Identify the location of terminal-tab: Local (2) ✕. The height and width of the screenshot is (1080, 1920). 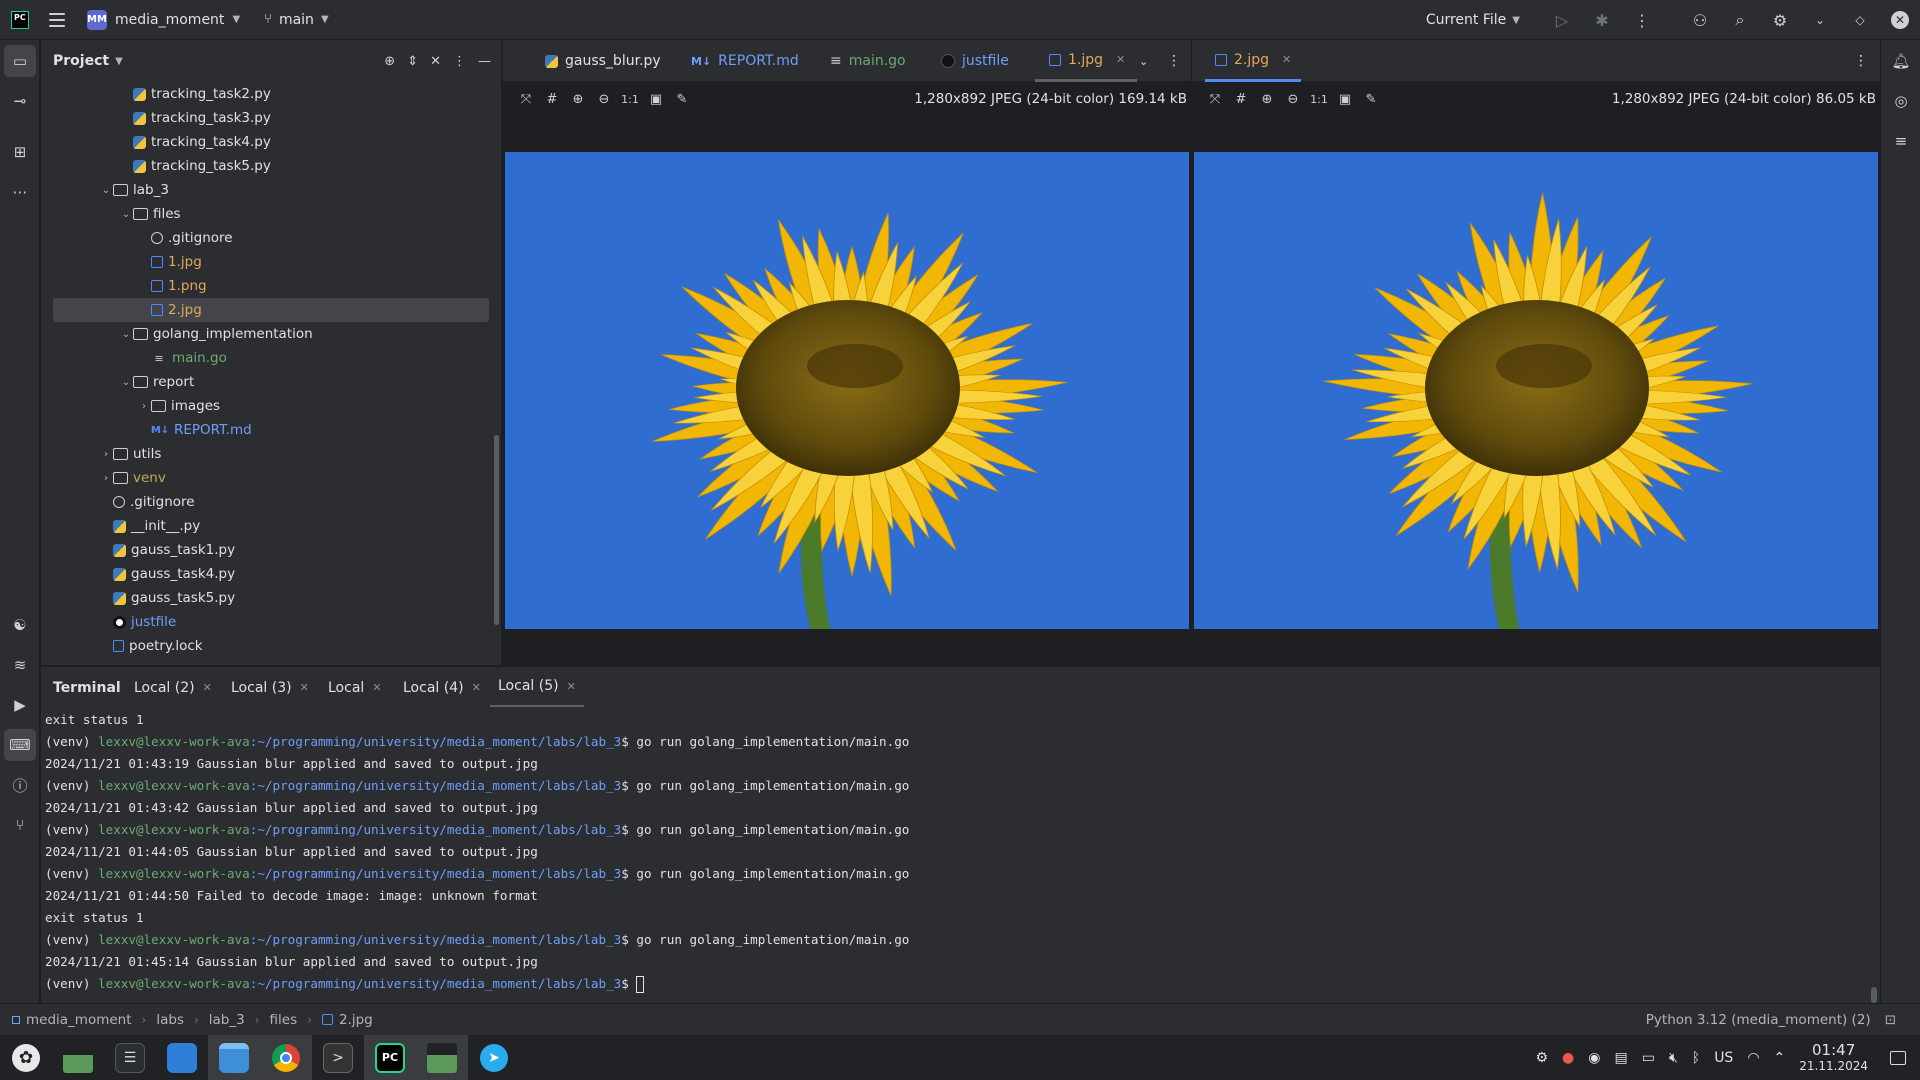
(173, 687).